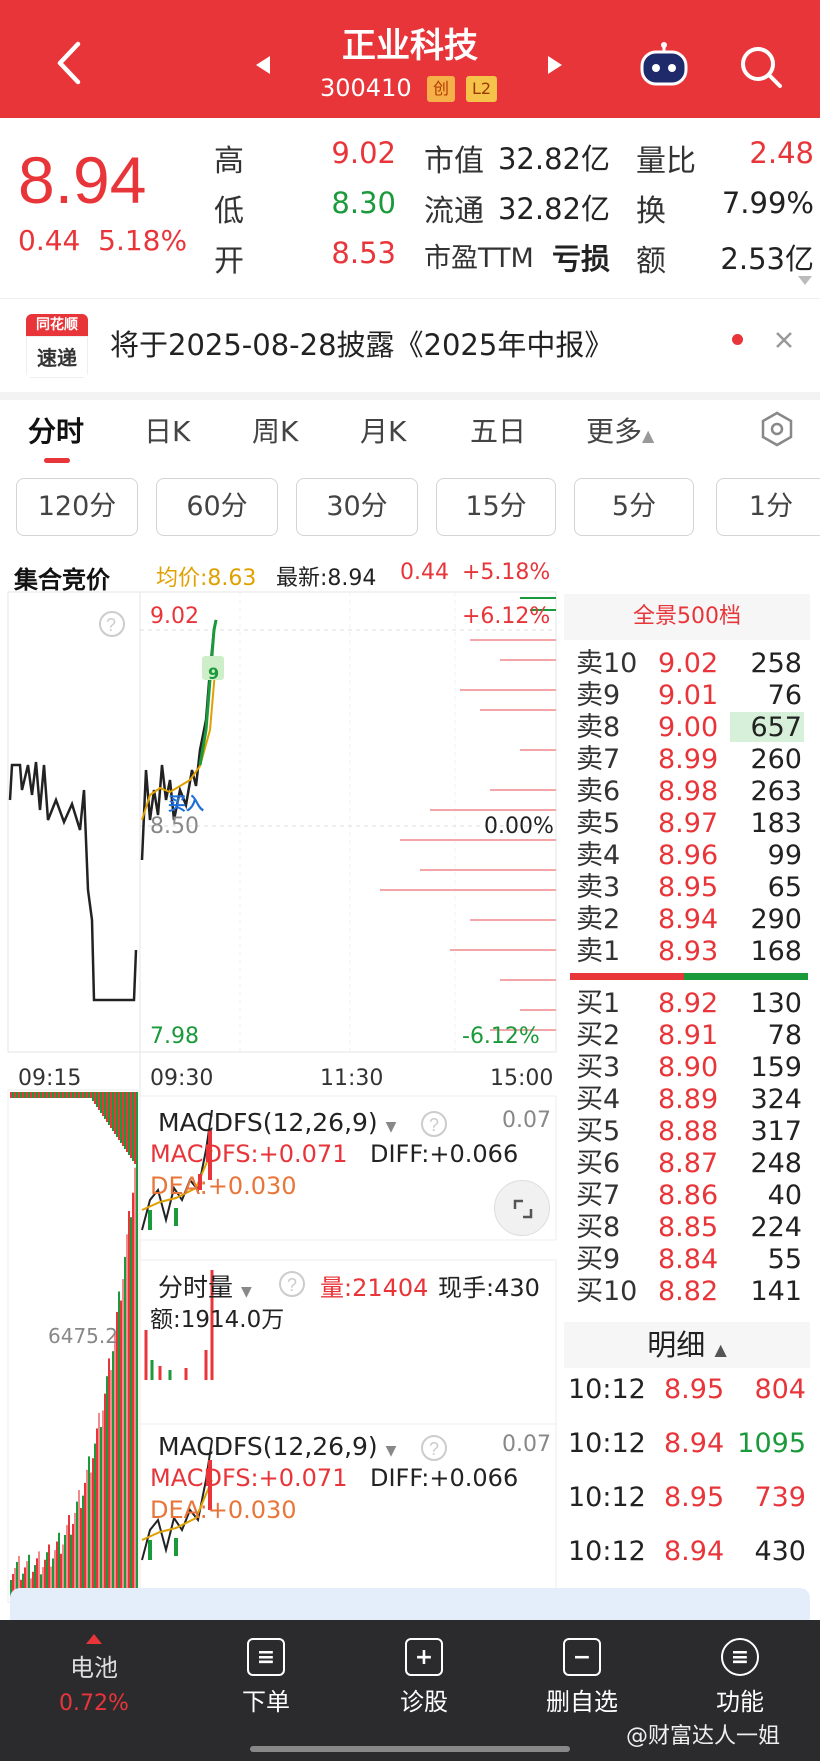  What do you see at coordinates (489, 1288) in the screenshot?
I see `current-hand: 现手:430` at bounding box center [489, 1288].